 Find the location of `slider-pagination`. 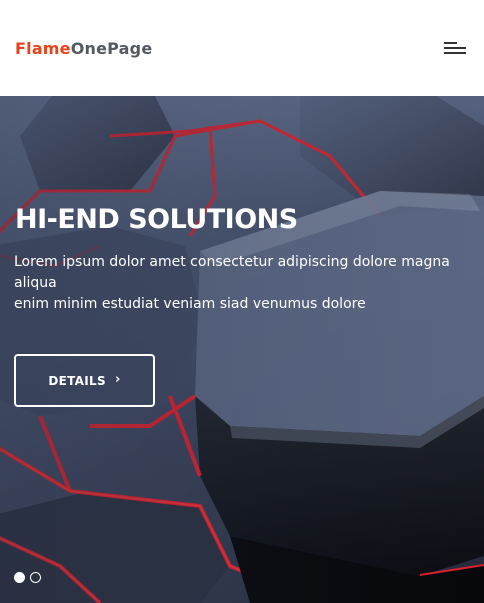

slider-pagination is located at coordinates (27, 578).